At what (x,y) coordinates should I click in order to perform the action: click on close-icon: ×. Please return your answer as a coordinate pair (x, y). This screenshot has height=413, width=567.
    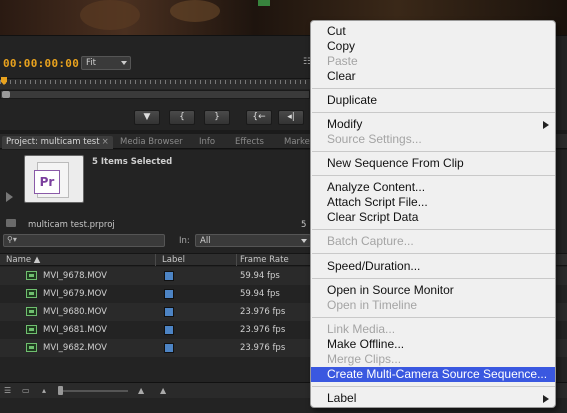
    Looking at the image, I should click on (105, 142).